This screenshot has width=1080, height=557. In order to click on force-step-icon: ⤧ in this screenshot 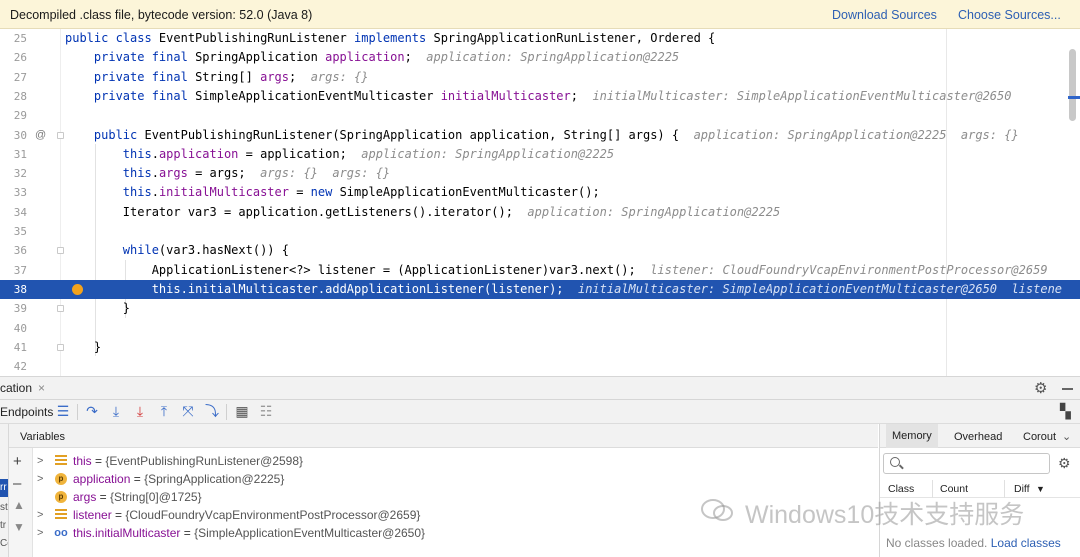, I will do `click(188, 411)`.